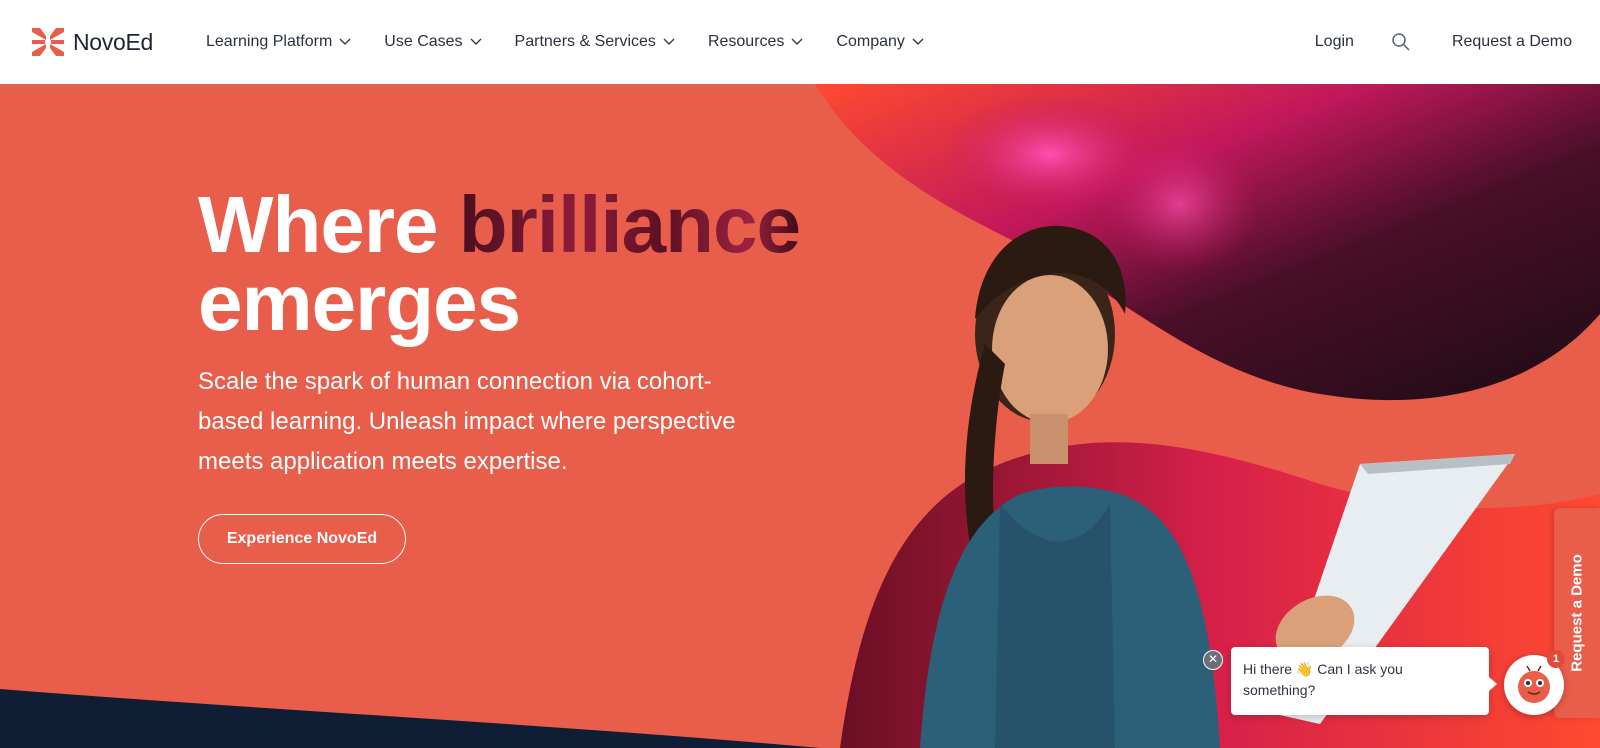  I want to click on search-icon, so click(1401, 42).